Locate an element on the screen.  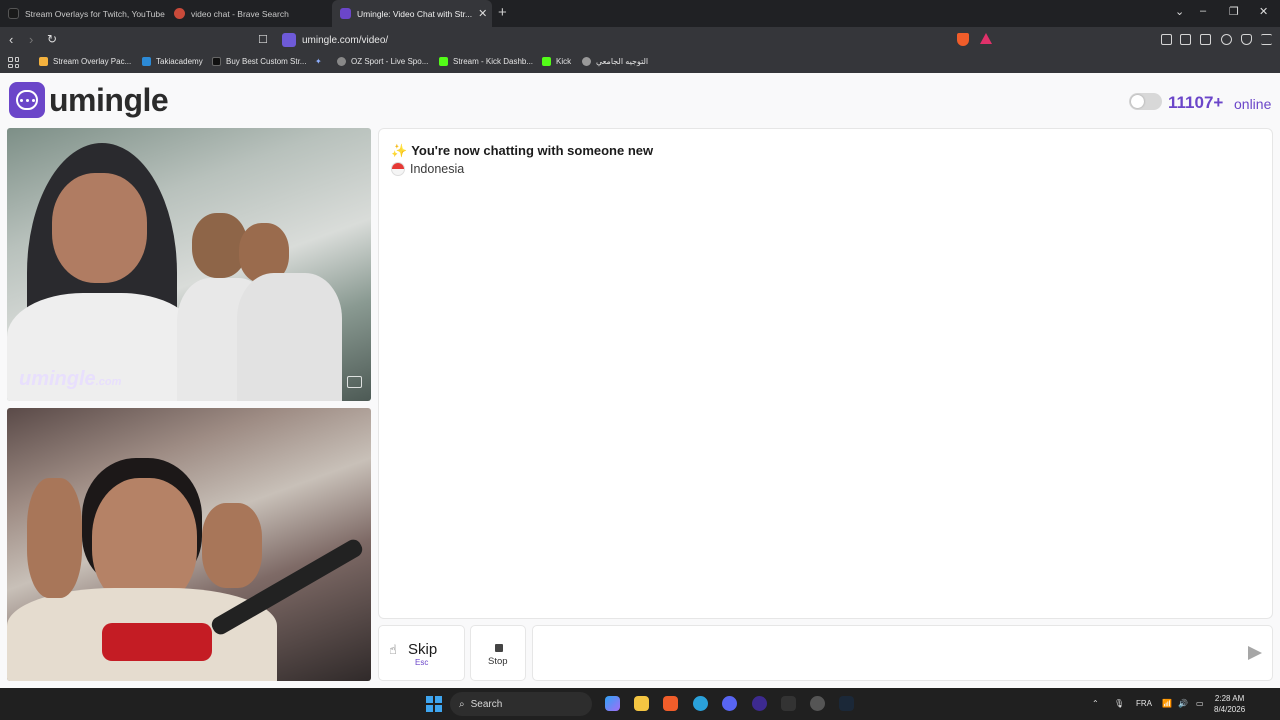
windows-start-icon is located at coordinates (434, 704).